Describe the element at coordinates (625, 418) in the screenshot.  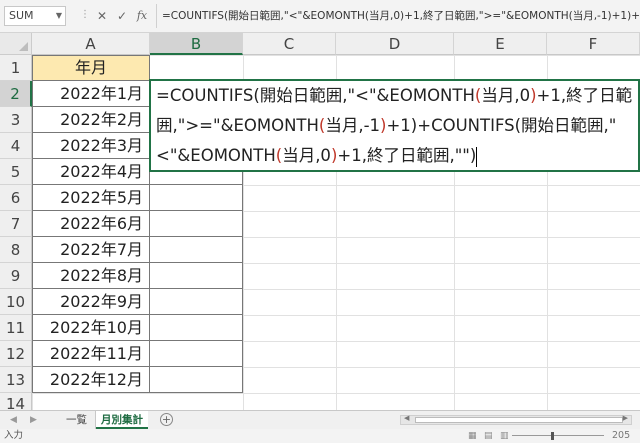
I see `scroll-right-icon: ▶` at that location.